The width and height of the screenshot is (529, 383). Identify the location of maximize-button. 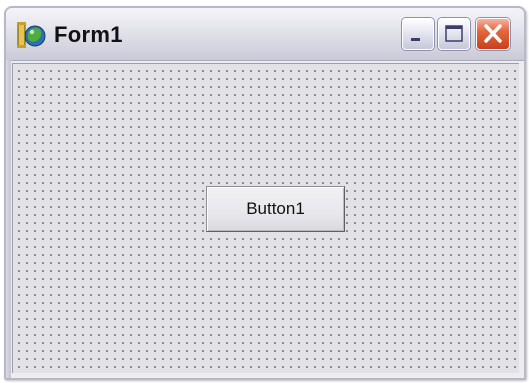
(454, 34).